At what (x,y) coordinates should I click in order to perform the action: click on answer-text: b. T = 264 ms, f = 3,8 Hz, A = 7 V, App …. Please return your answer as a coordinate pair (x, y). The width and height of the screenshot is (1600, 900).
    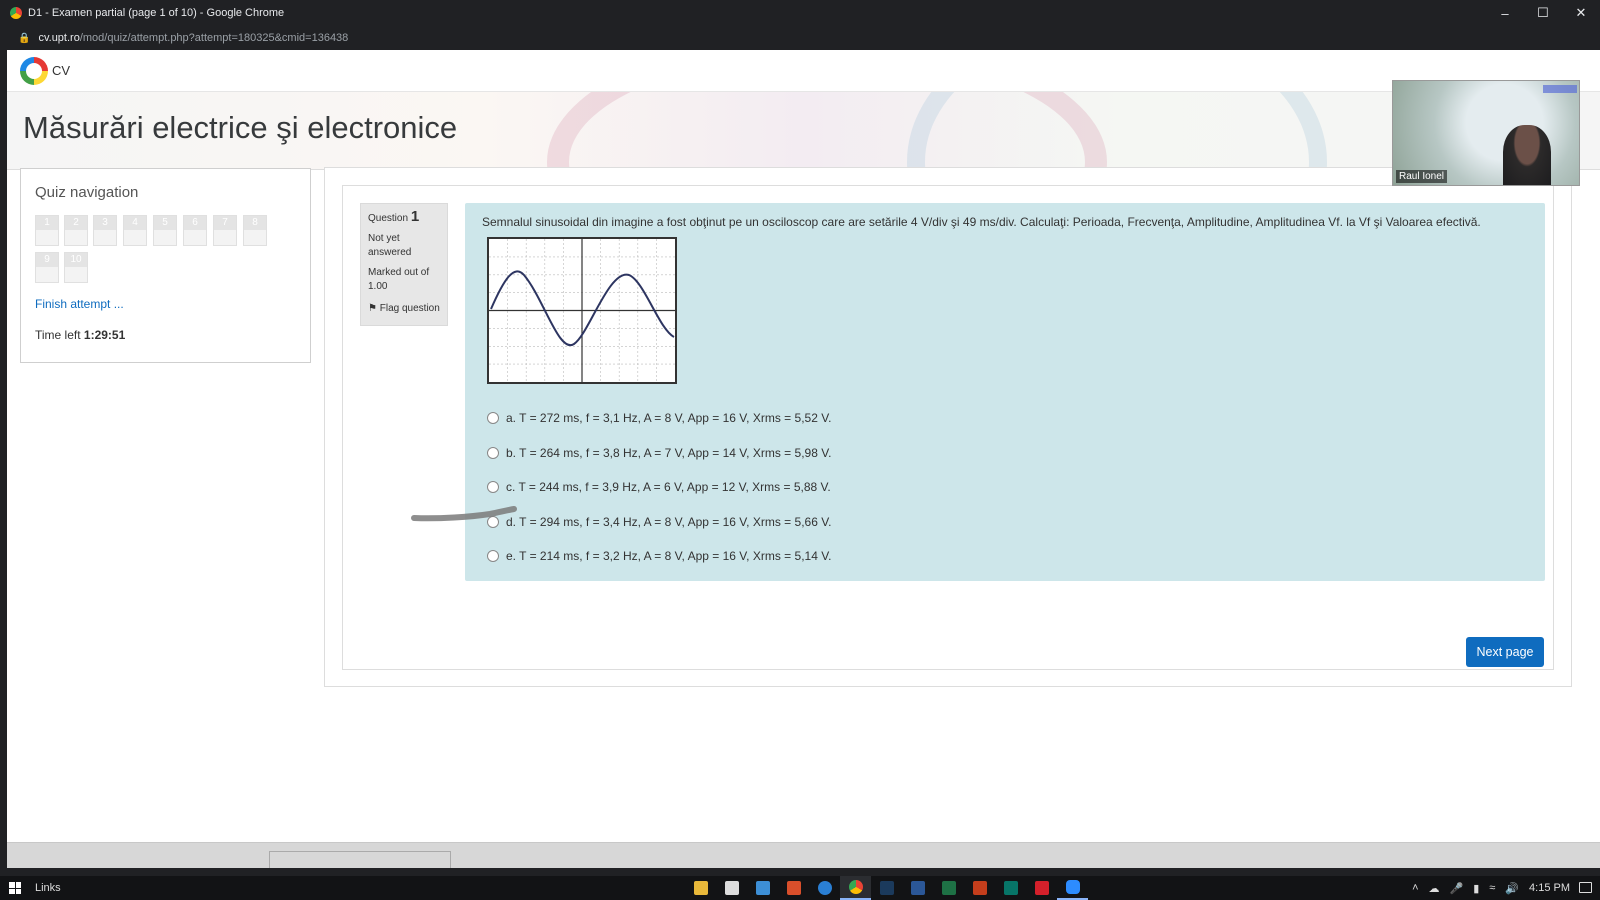
    Looking at the image, I should click on (669, 452).